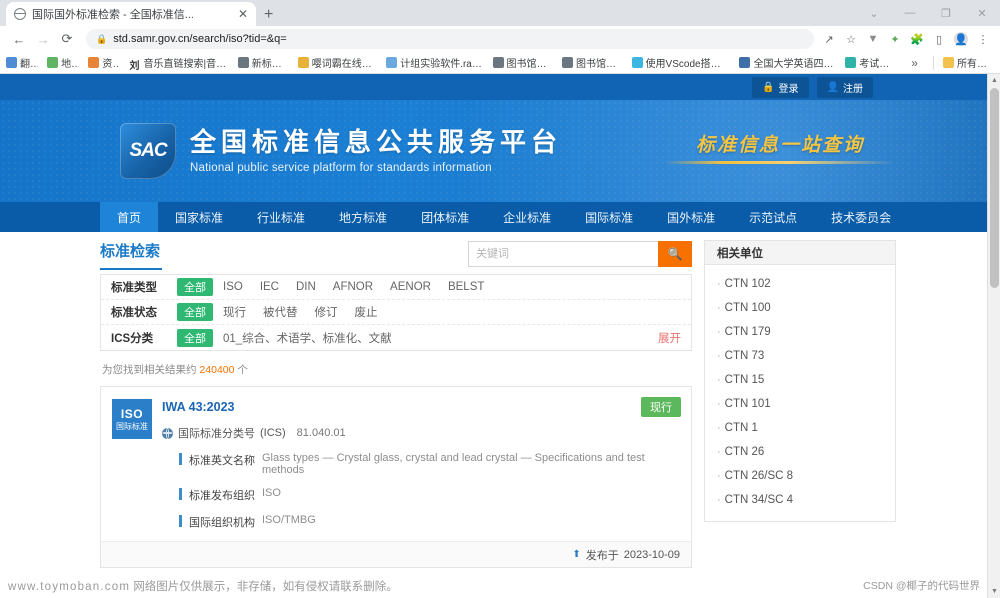 The width and height of the screenshot is (1000, 598). Describe the element at coordinates (800, 404) in the screenshot. I see `related-unit-item: · CTN 101` at that location.